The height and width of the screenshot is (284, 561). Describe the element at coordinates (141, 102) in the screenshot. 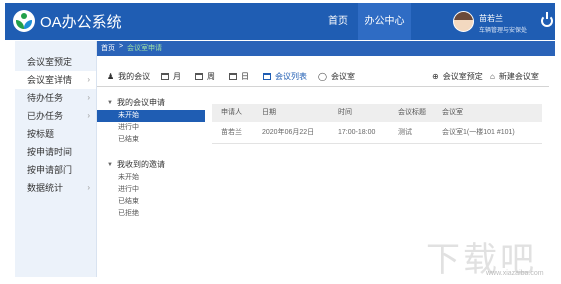

I see `tree-group-label: 我的会议申请` at that location.